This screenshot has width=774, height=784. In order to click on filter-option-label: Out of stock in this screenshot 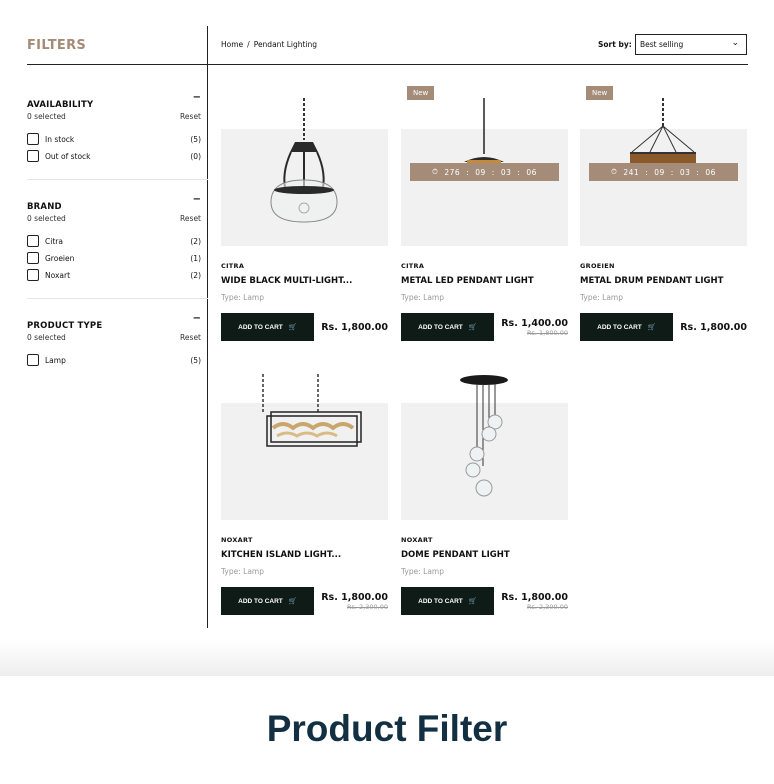, I will do `click(68, 156)`.